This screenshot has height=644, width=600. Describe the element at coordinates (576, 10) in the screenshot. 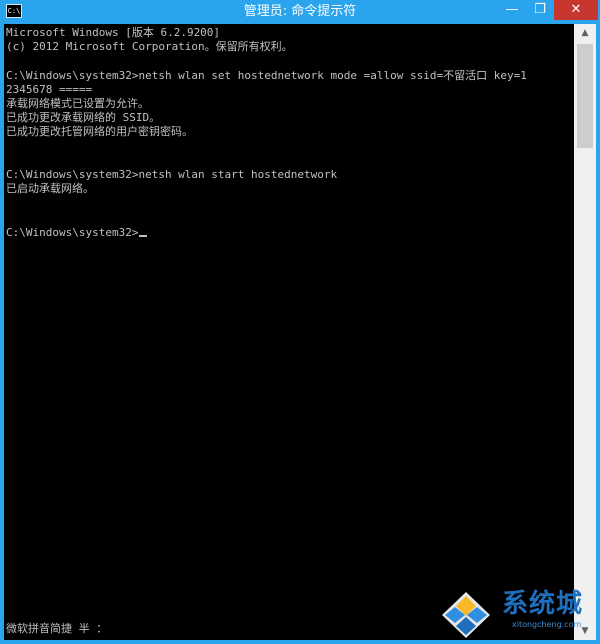

I see `close-button: ✕` at that location.